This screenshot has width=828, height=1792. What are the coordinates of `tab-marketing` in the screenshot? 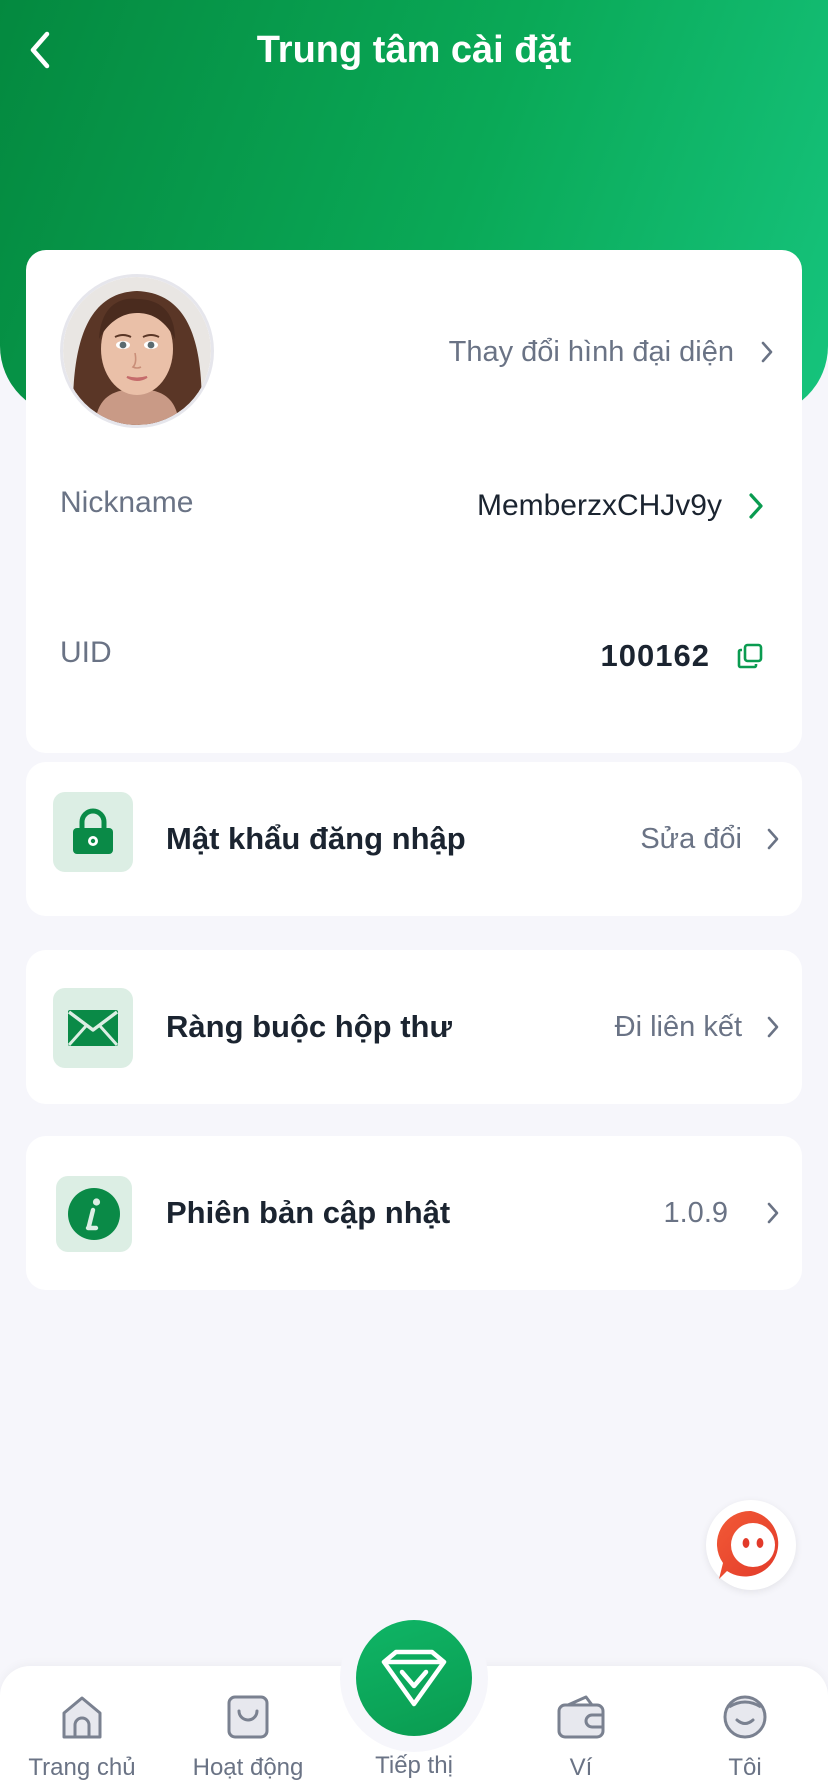 It's located at (414, 1678).